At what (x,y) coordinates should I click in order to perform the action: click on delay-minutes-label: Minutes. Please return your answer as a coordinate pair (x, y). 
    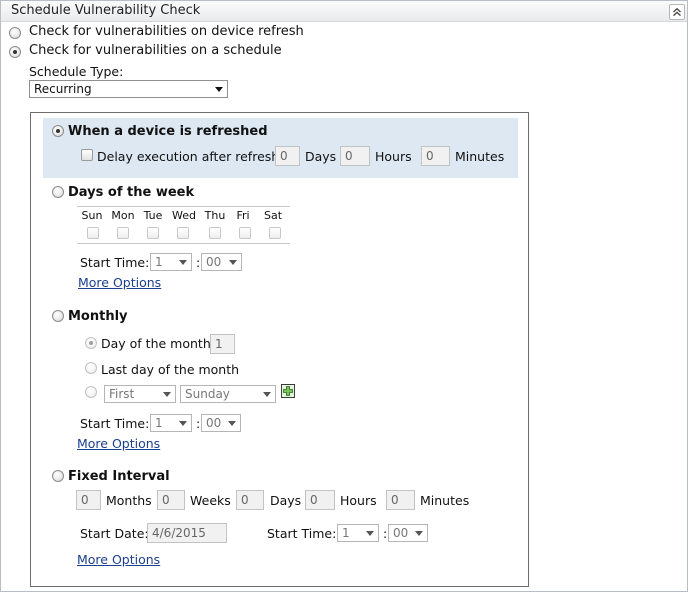
    Looking at the image, I should click on (480, 156).